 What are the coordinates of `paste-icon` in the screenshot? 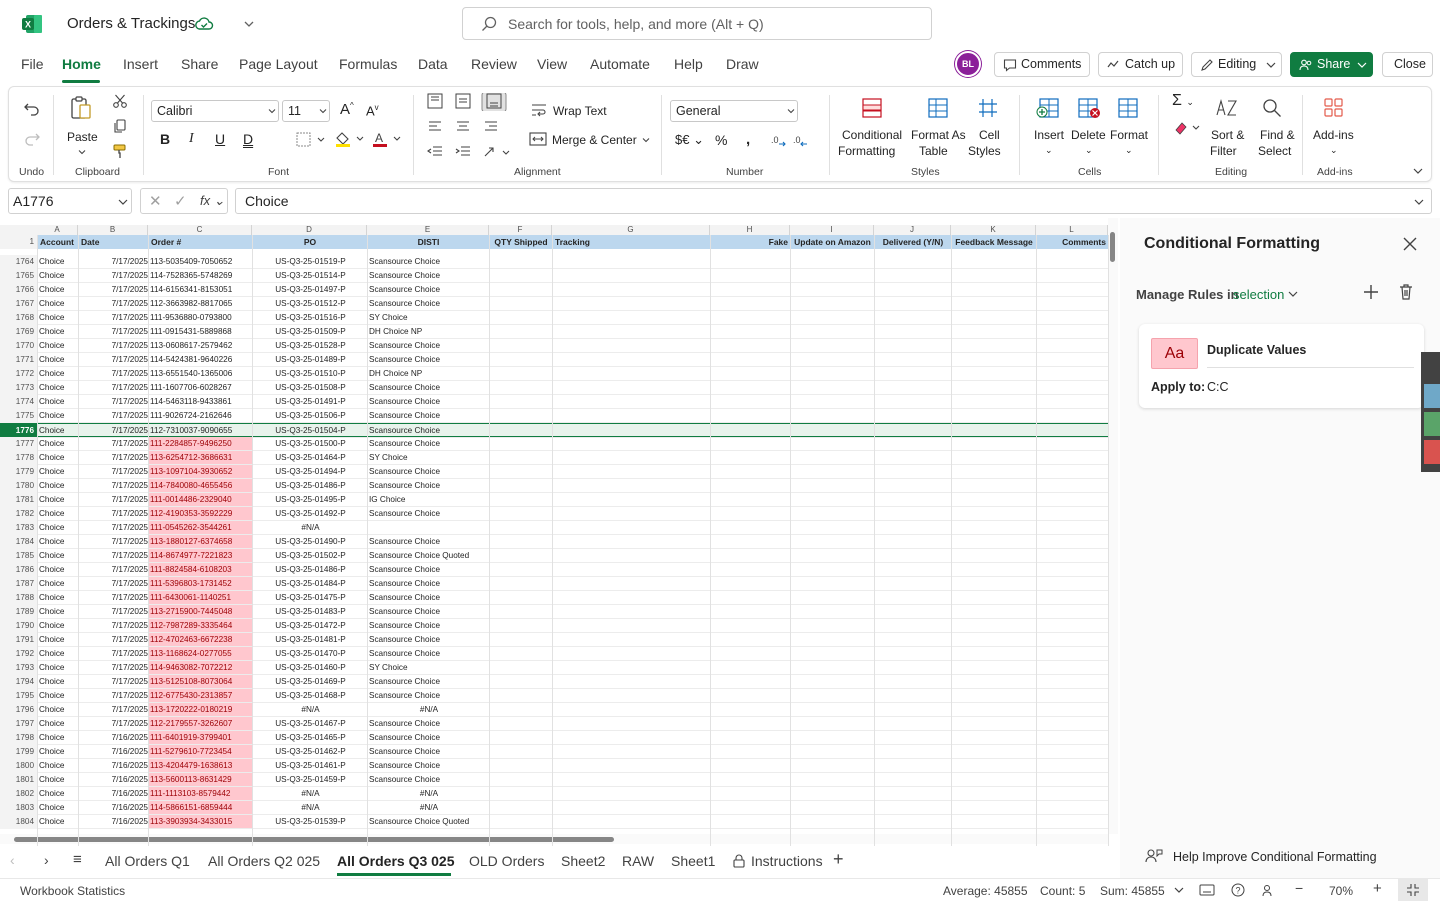 It's located at (81, 108).